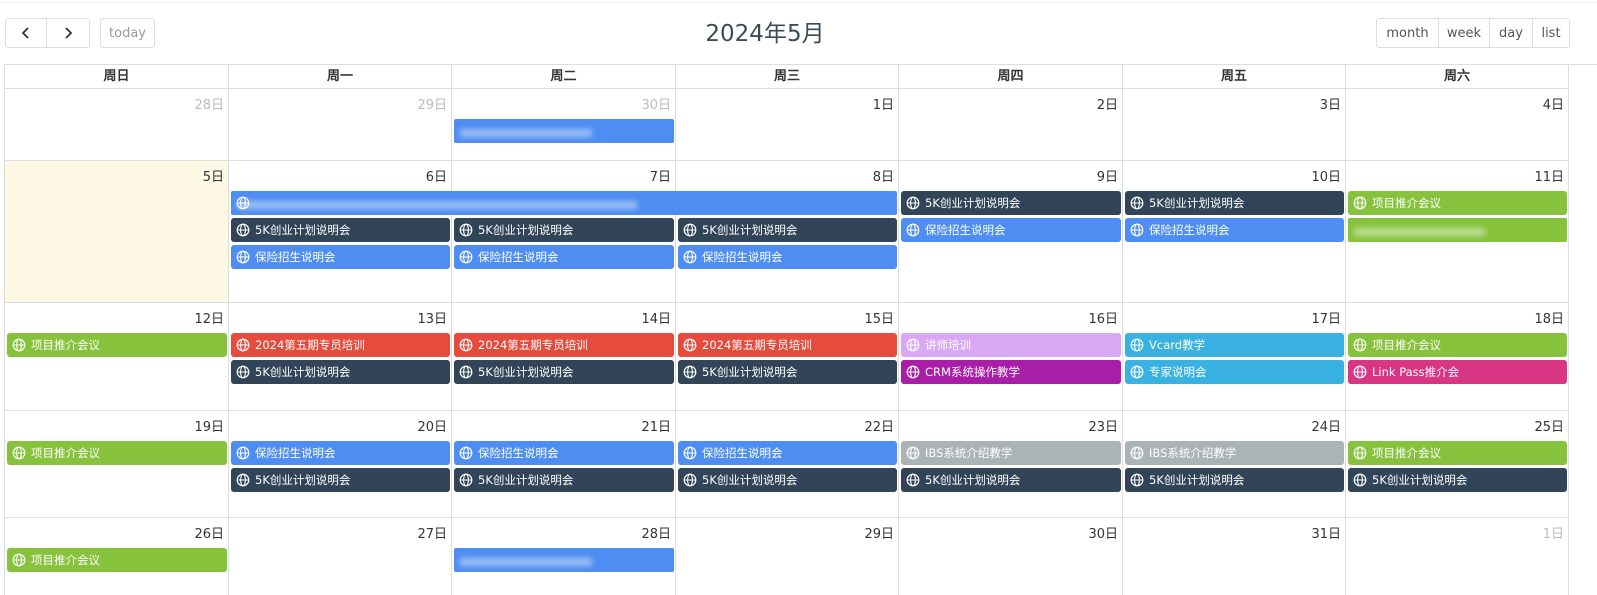  Describe the element at coordinates (1551, 33) in the screenshot. I see `view-list-button: list` at that location.